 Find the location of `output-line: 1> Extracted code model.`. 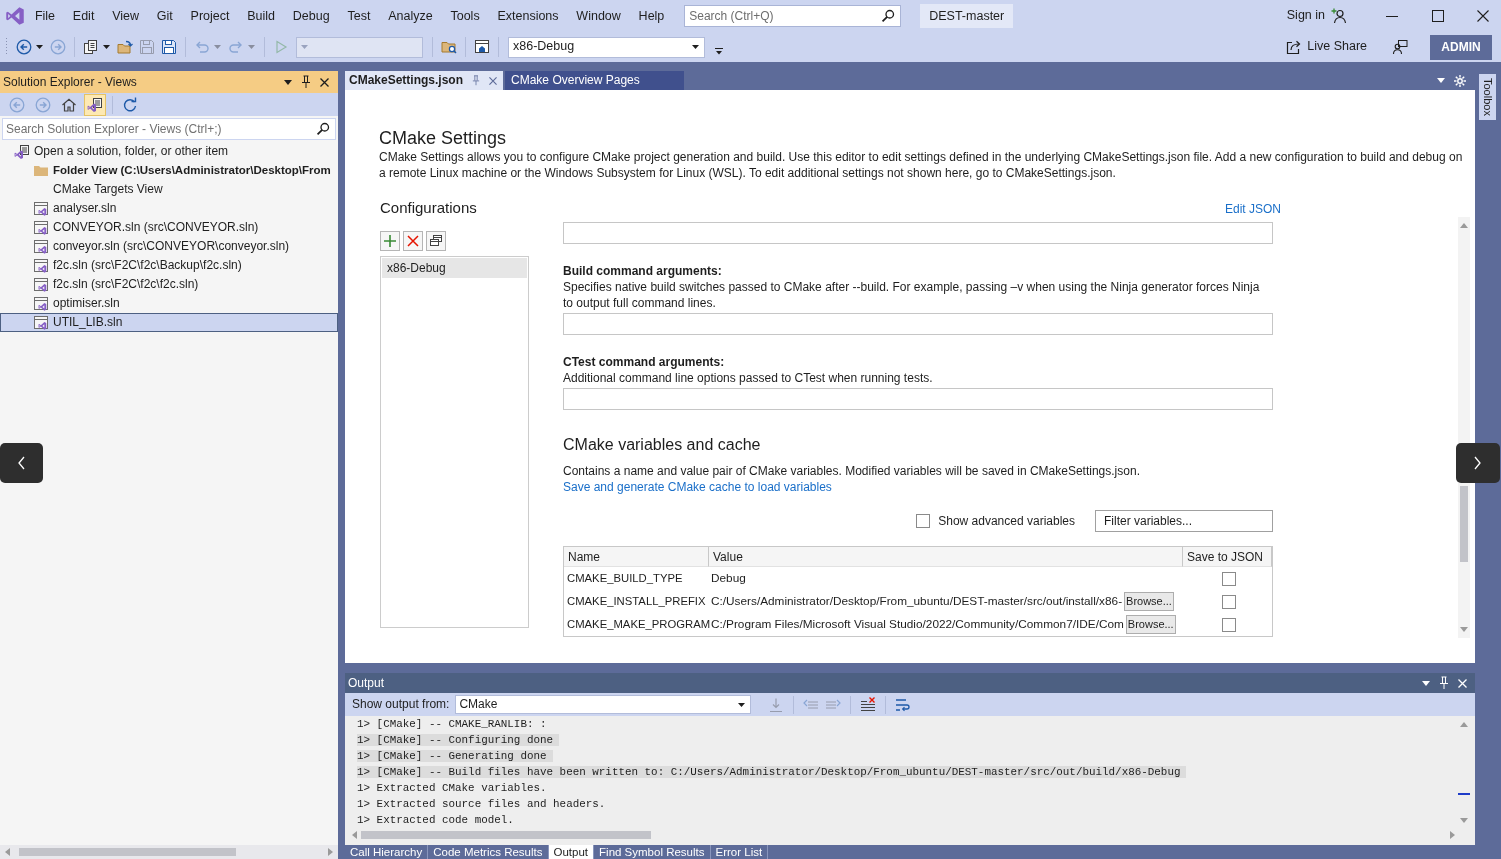

output-line: 1> Extracted code model. is located at coordinates (436, 820).